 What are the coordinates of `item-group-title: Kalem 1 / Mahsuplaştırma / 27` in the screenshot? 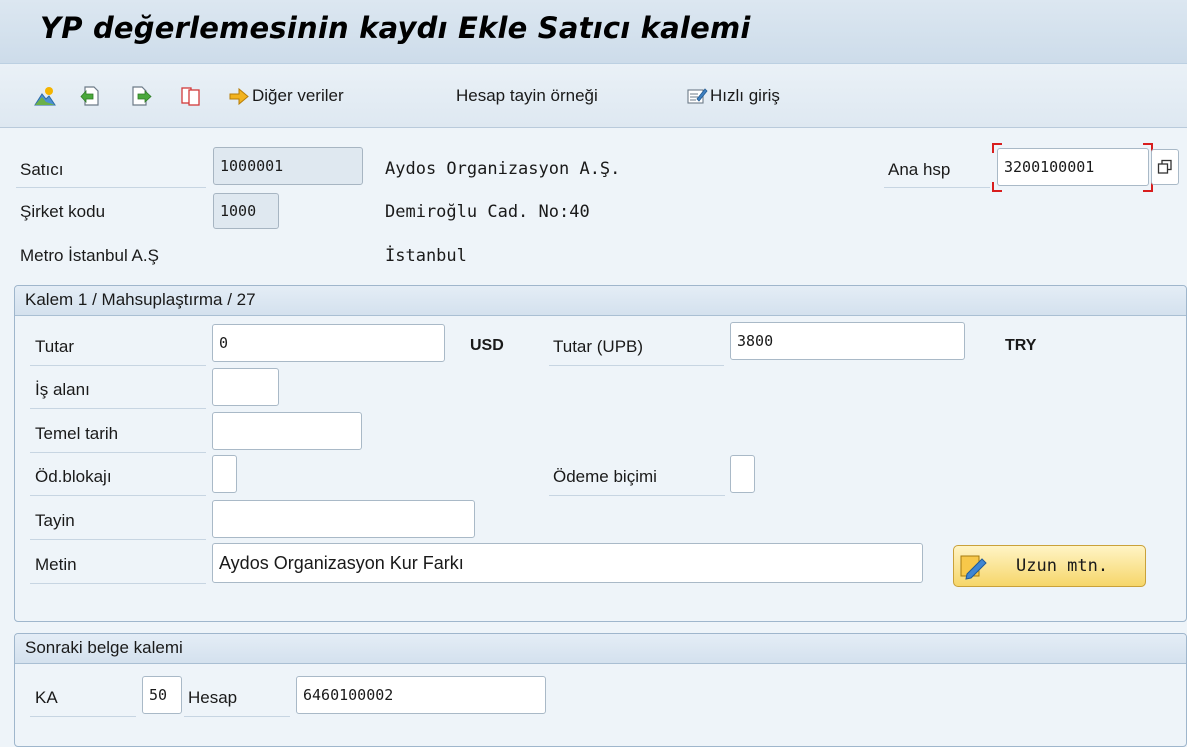 It's located at (140, 299).